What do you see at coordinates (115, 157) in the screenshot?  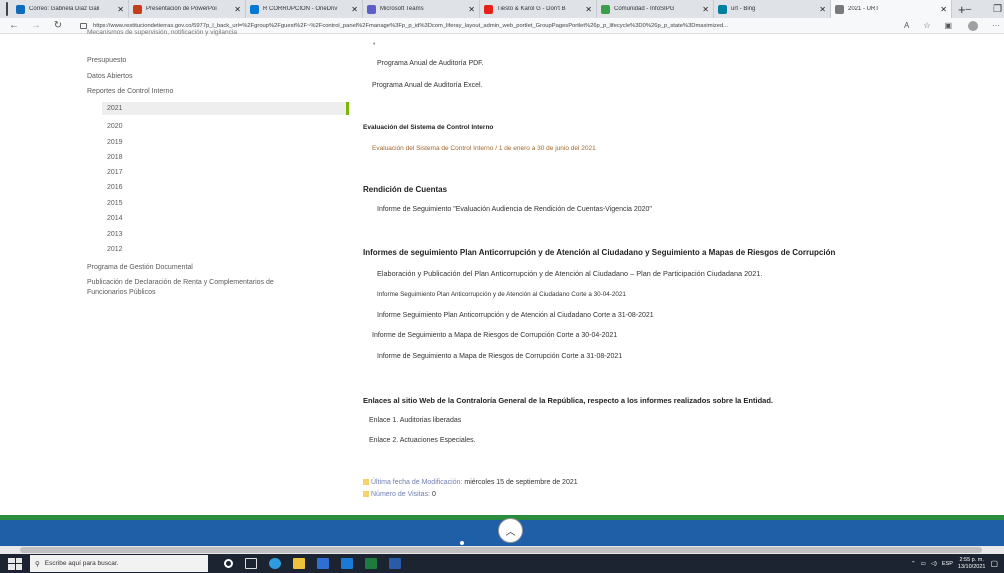 I see `nav-year-2018: 2018` at bounding box center [115, 157].